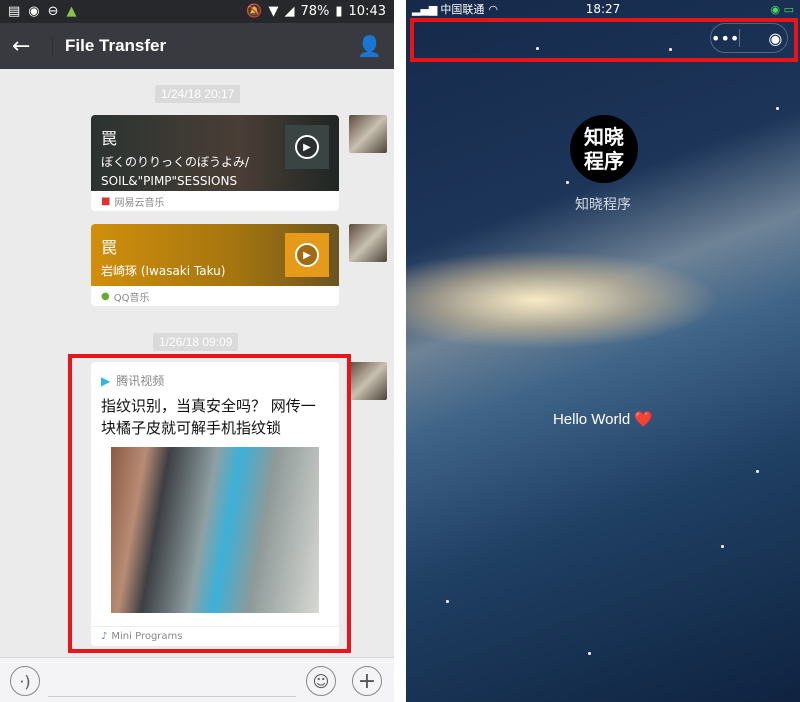  Describe the element at coordinates (14, 11) in the screenshot. I see `message-icon: ▤` at that location.